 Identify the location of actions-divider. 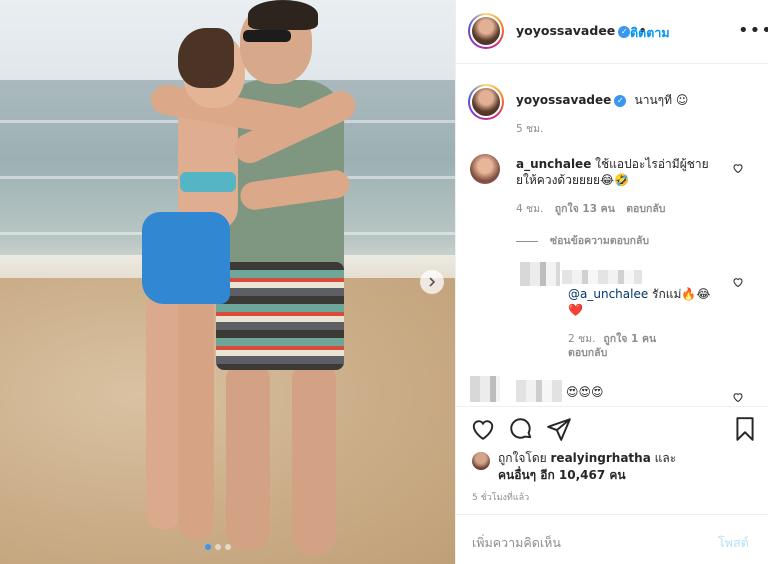
(612, 406).